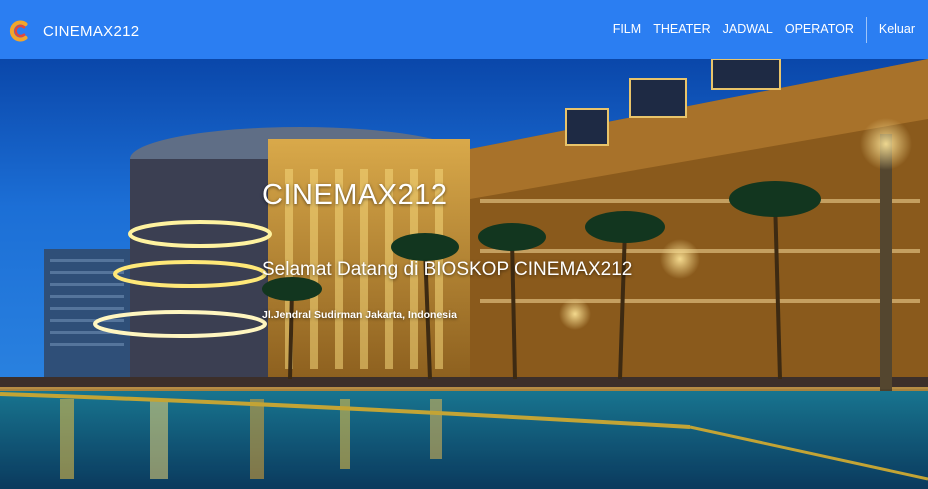 This screenshot has width=928, height=489. I want to click on hero-address: Jl.Jendral Sudirman Jakarta, Indonesia, so click(359, 315).